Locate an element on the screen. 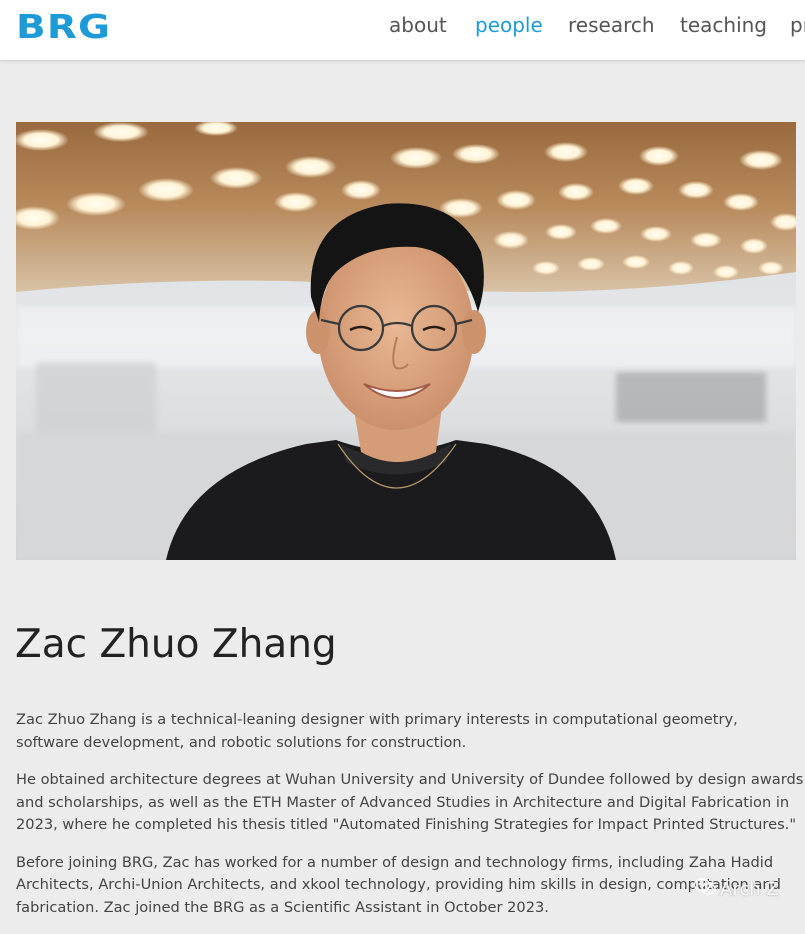  wechat-icon is located at coordinates (704, 889).